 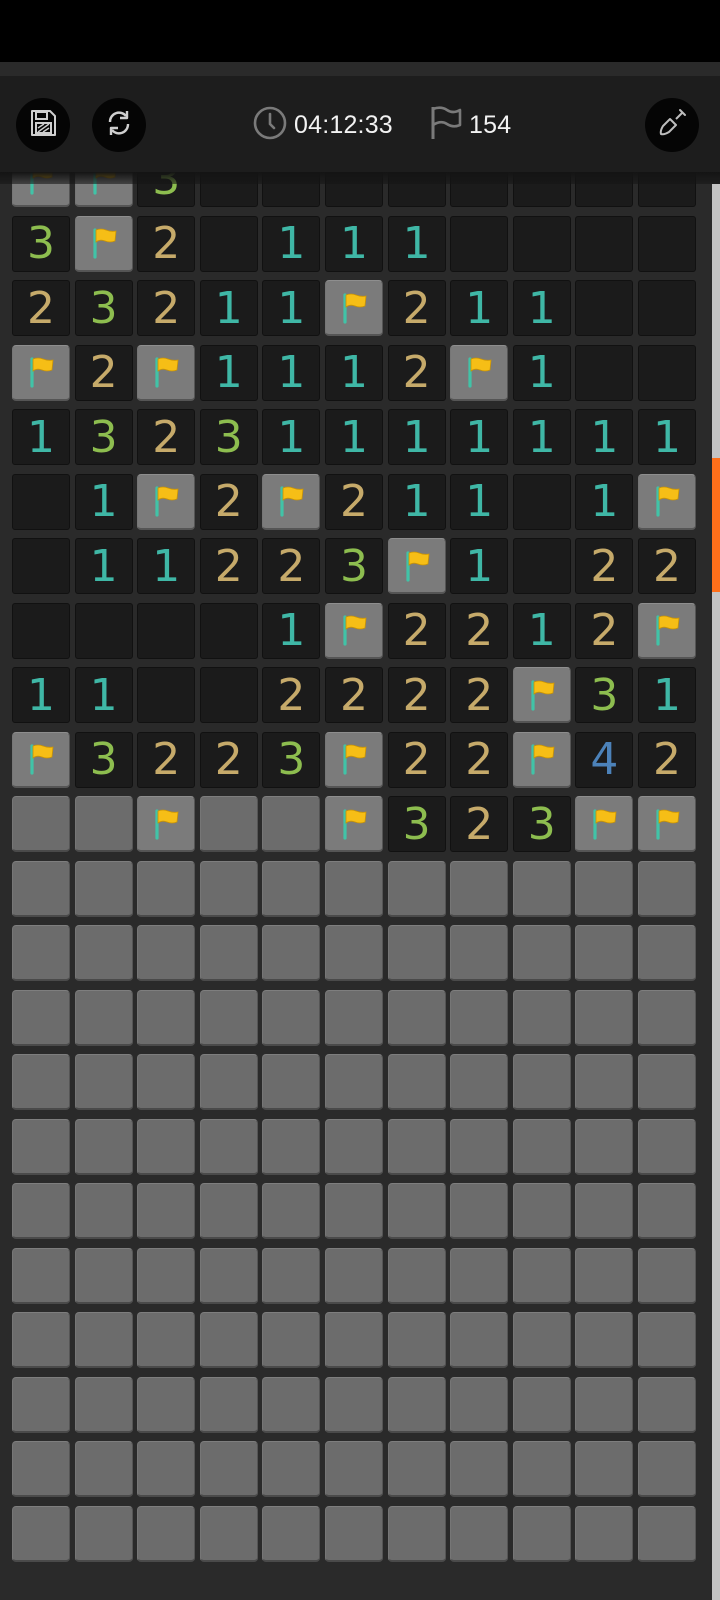 What do you see at coordinates (716, 892) in the screenshot?
I see `scrollbar-track` at bounding box center [716, 892].